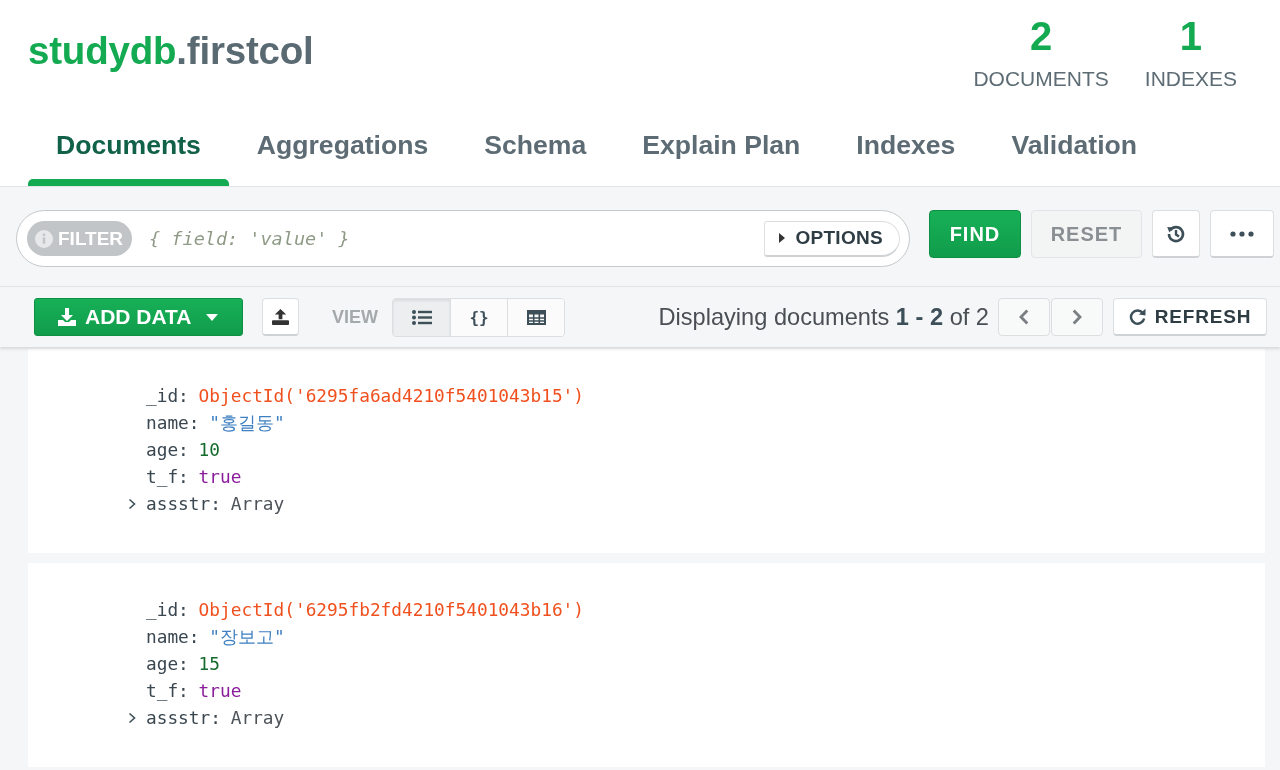 This screenshot has height=770, width=1280. What do you see at coordinates (832, 238) in the screenshot?
I see `options-button: OPTIONS` at bounding box center [832, 238].